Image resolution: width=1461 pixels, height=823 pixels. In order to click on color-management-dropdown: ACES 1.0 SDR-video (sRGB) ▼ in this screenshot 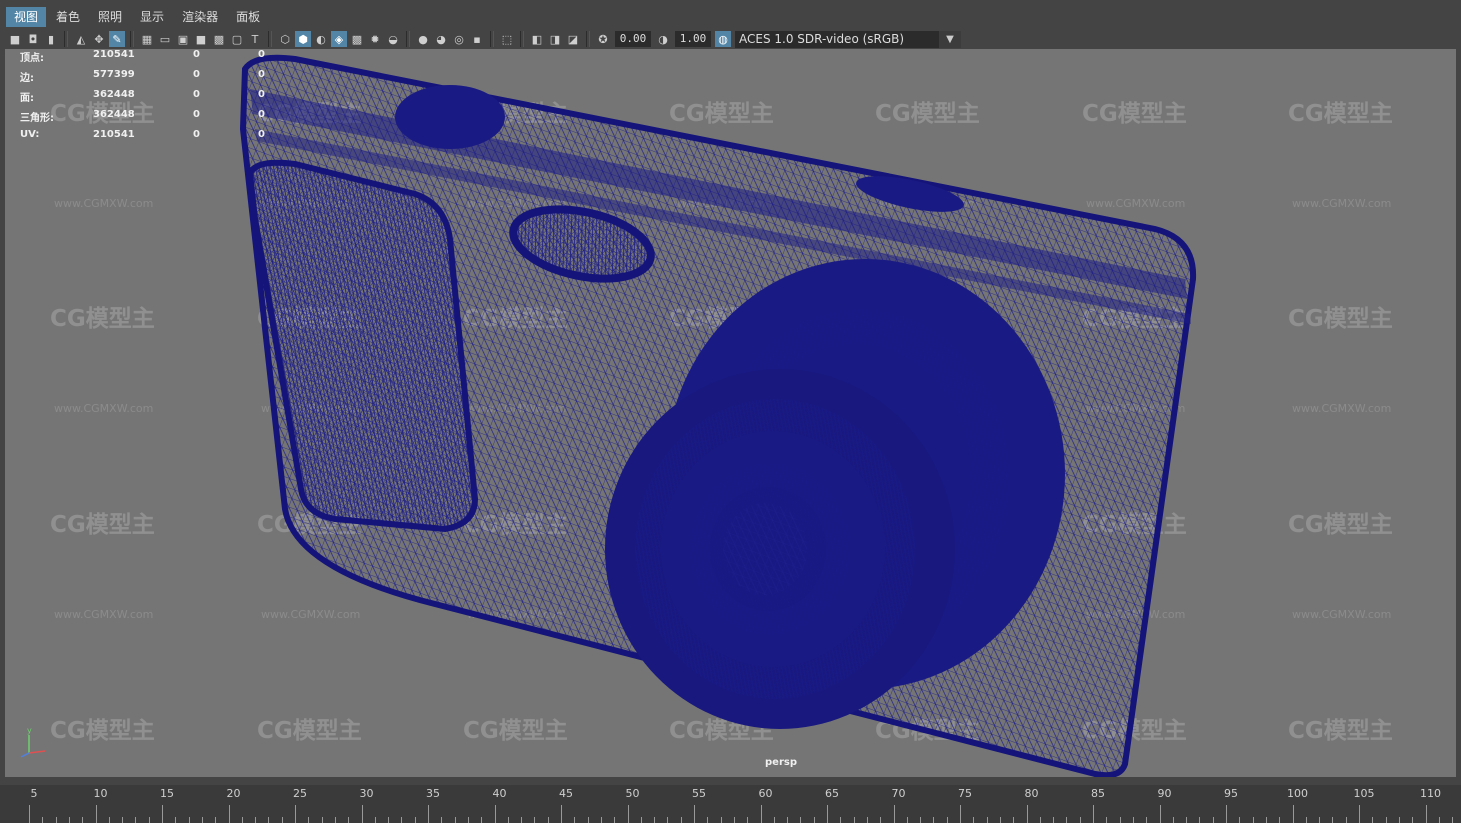, I will do `click(848, 39)`.